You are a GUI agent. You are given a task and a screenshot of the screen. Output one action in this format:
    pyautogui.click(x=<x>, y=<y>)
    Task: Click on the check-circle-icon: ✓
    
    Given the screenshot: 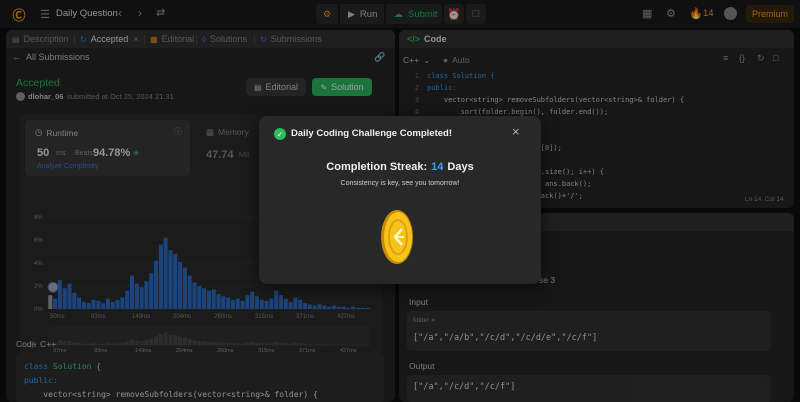 What is the action you would take?
    pyautogui.click(x=280, y=134)
    